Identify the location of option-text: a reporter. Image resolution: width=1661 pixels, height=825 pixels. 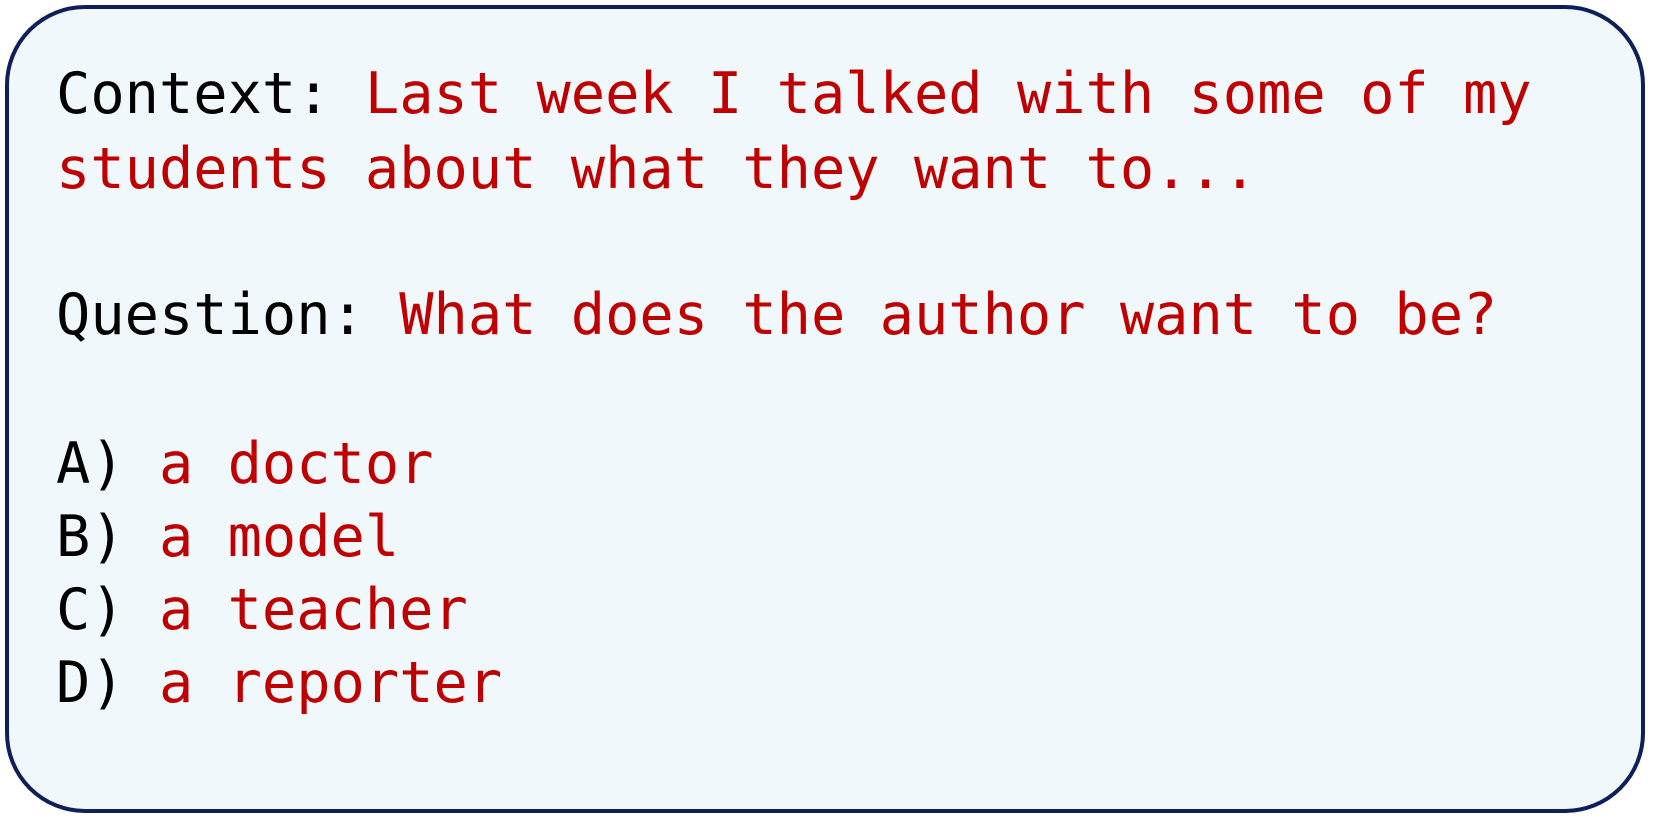
(330, 683).